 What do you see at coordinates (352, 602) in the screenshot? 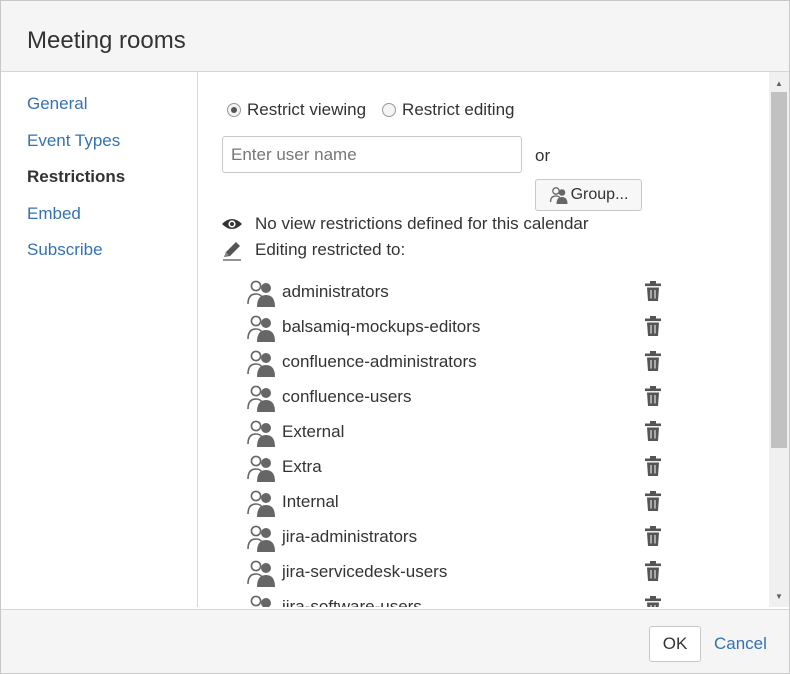
I see `group-name: jira-software-users` at bounding box center [352, 602].